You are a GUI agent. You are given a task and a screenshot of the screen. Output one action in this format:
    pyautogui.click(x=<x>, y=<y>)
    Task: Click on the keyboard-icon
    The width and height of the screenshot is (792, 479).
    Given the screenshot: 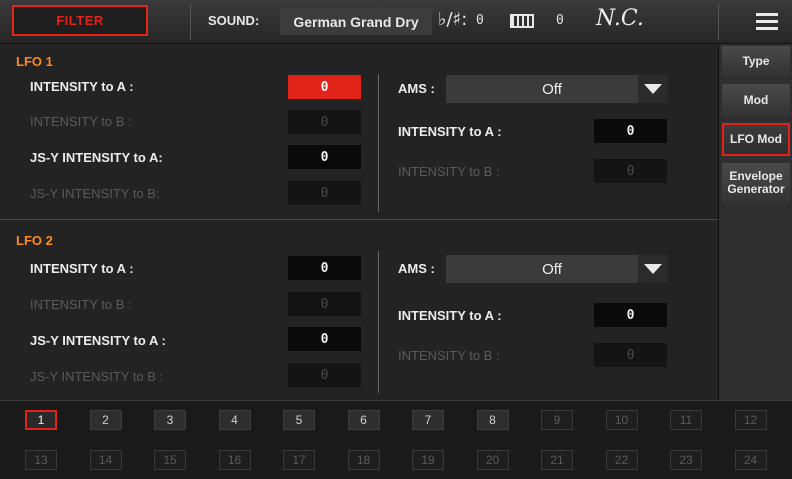 What is the action you would take?
    pyautogui.click(x=522, y=21)
    